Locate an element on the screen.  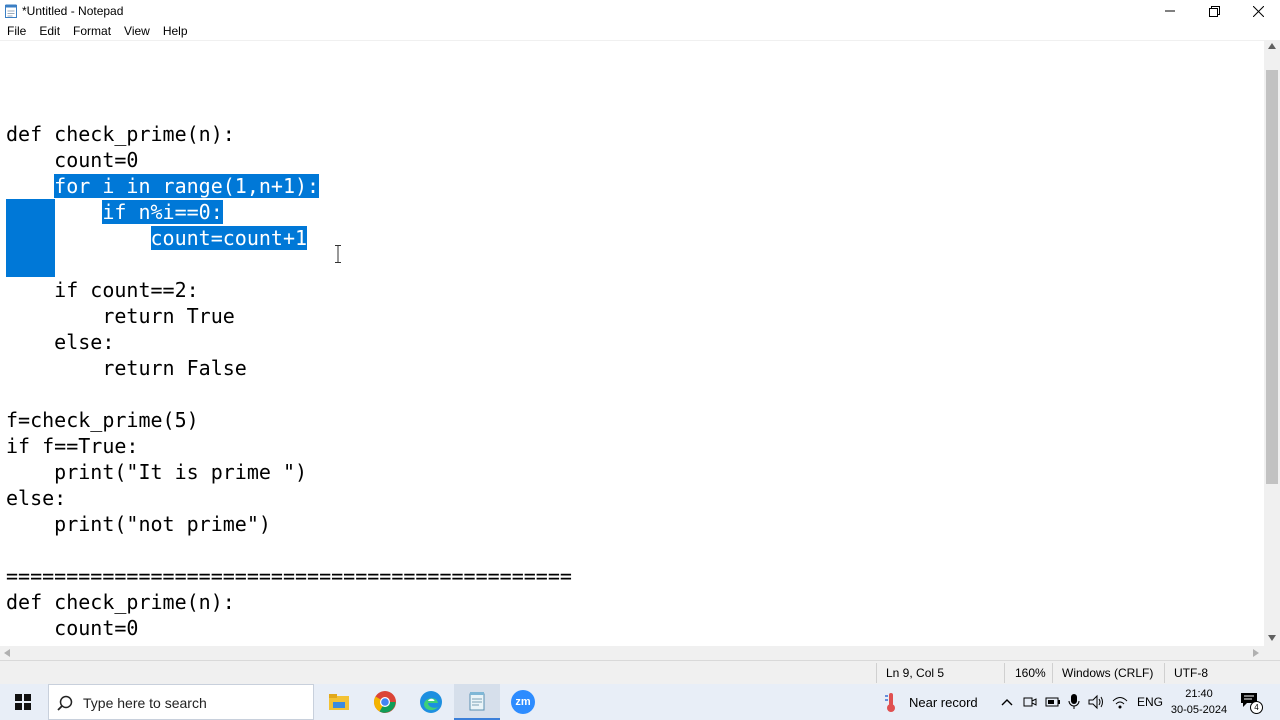
zoom-icon-label: zm is located at coordinates (523, 702).